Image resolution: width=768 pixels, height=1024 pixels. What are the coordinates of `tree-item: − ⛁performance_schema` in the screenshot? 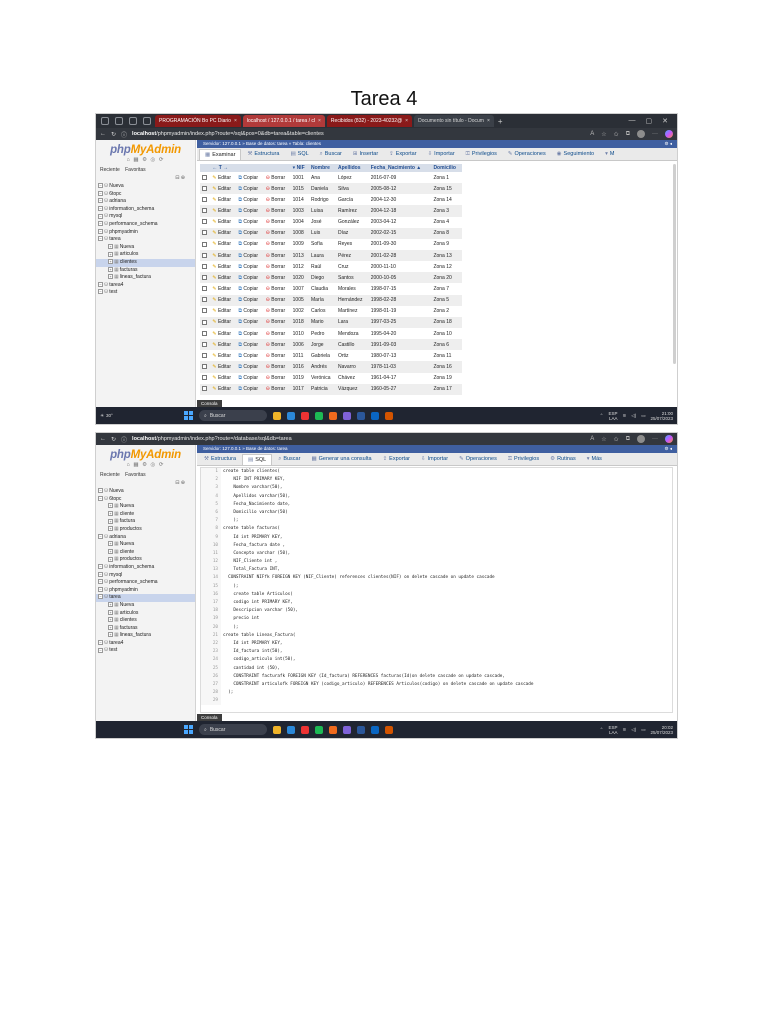 It's located at (145, 225).